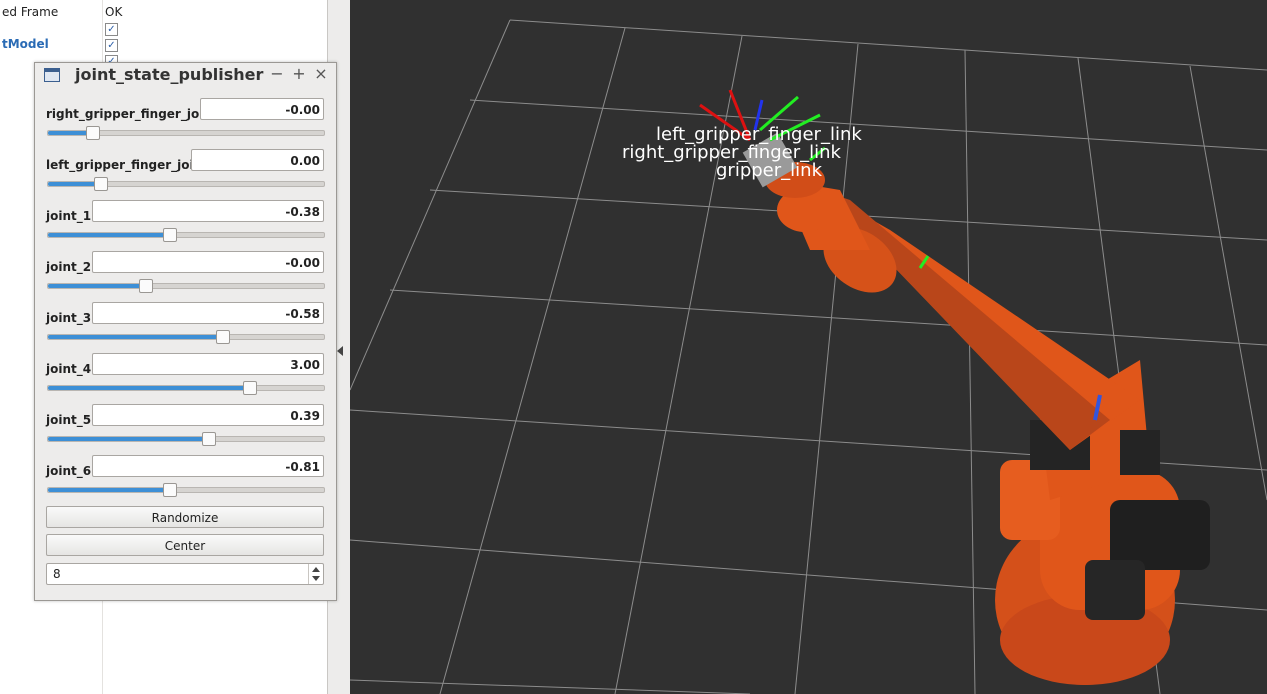 This screenshot has width=1267, height=694. Describe the element at coordinates (316, 569) in the screenshot. I see `spin-up-icon` at that location.